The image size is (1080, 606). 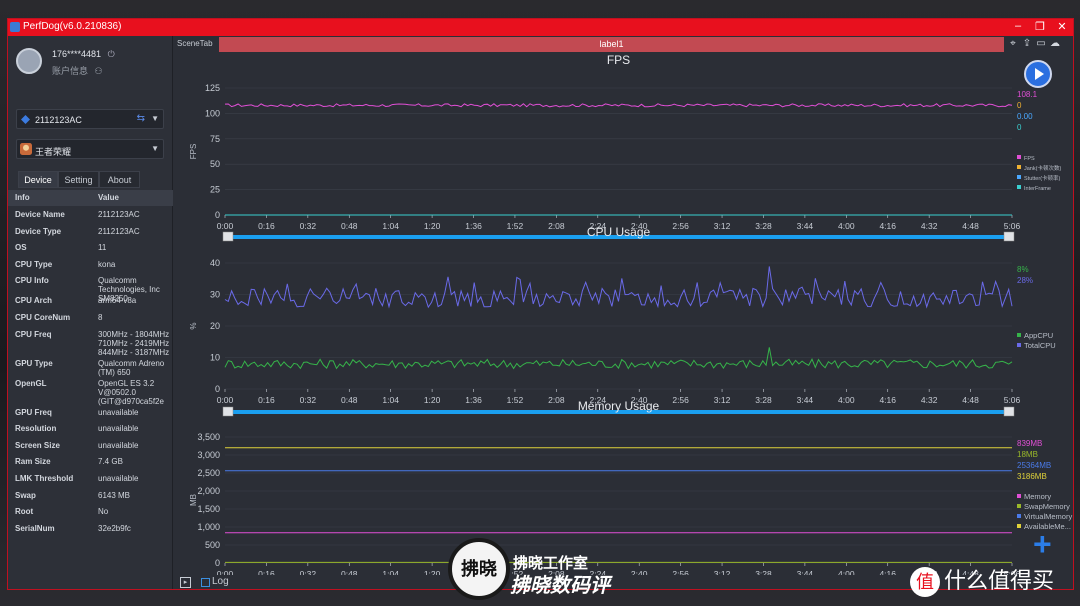 I want to click on x-tick-label: 1:04, so click(x=390, y=400).